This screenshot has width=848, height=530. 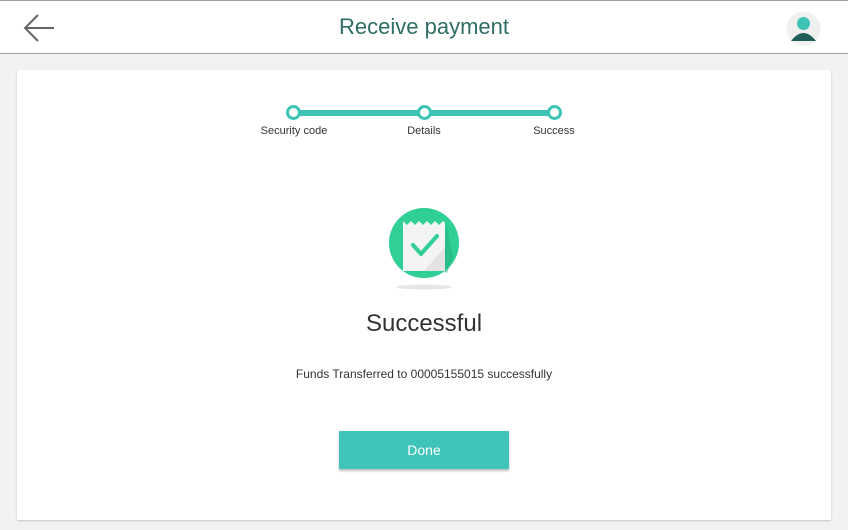 I want to click on user-avatar-icon, so click(x=803, y=28).